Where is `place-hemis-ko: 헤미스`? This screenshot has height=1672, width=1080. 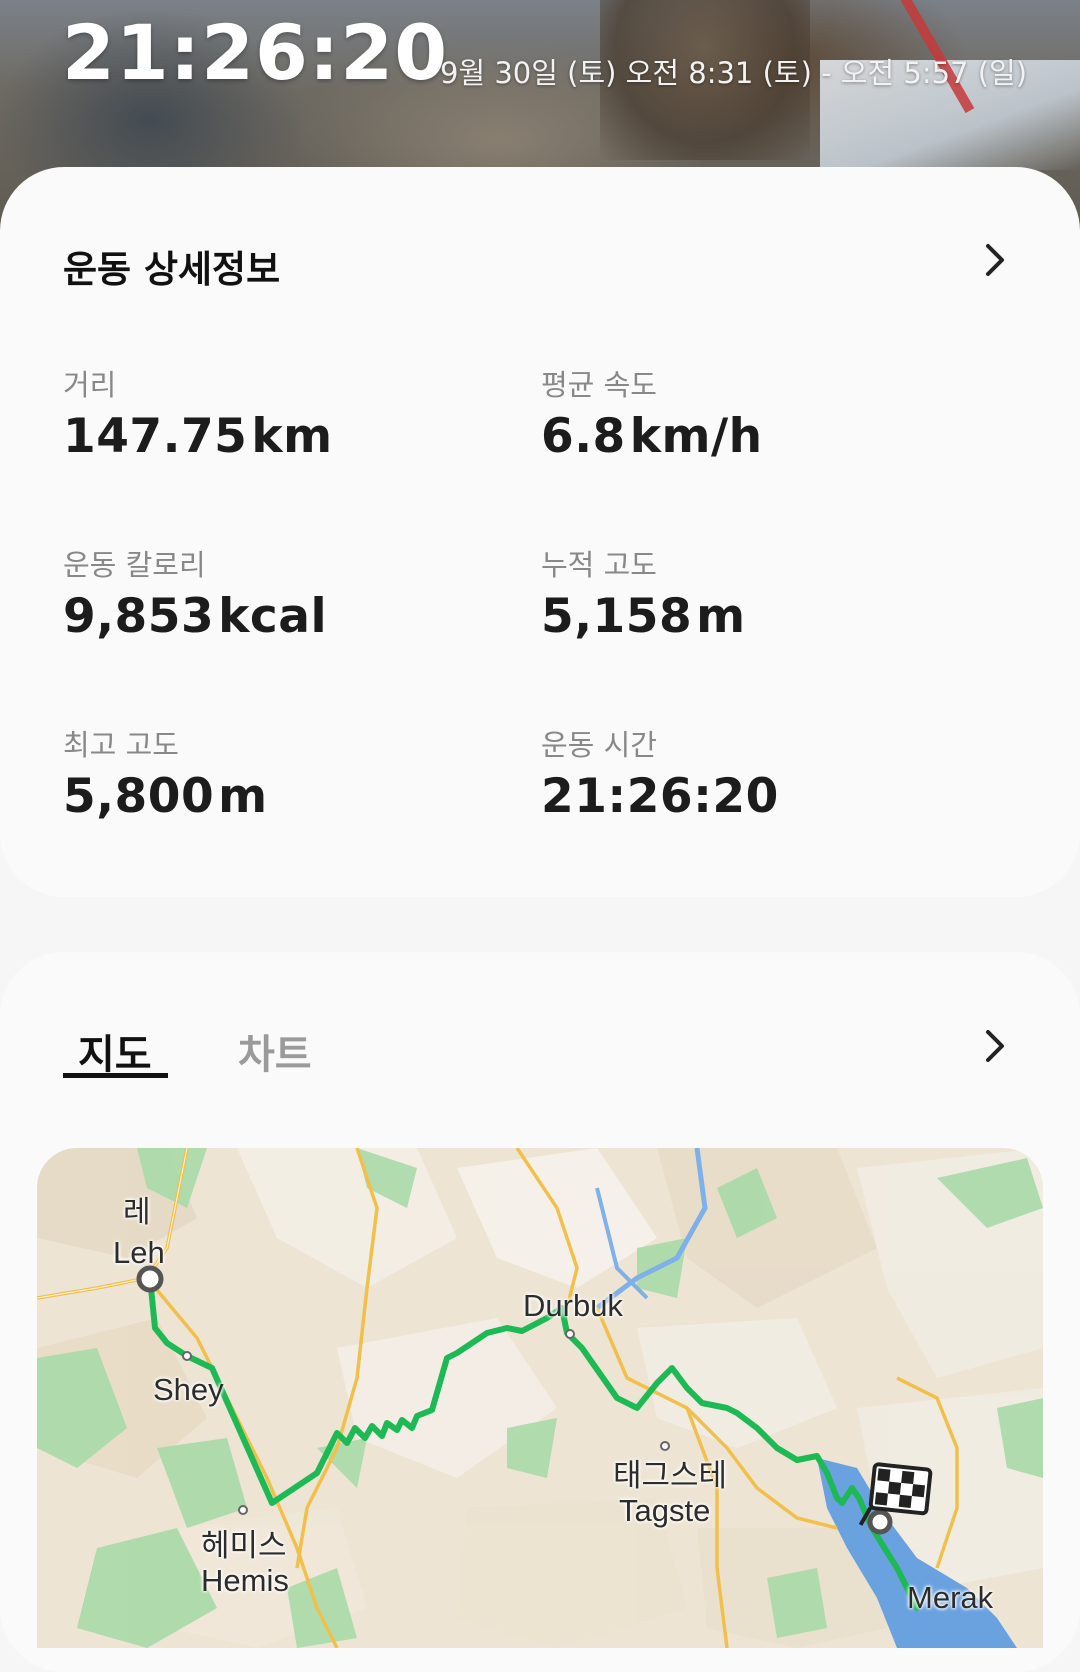 place-hemis-ko: 헤미스 is located at coordinates (244, 1545).